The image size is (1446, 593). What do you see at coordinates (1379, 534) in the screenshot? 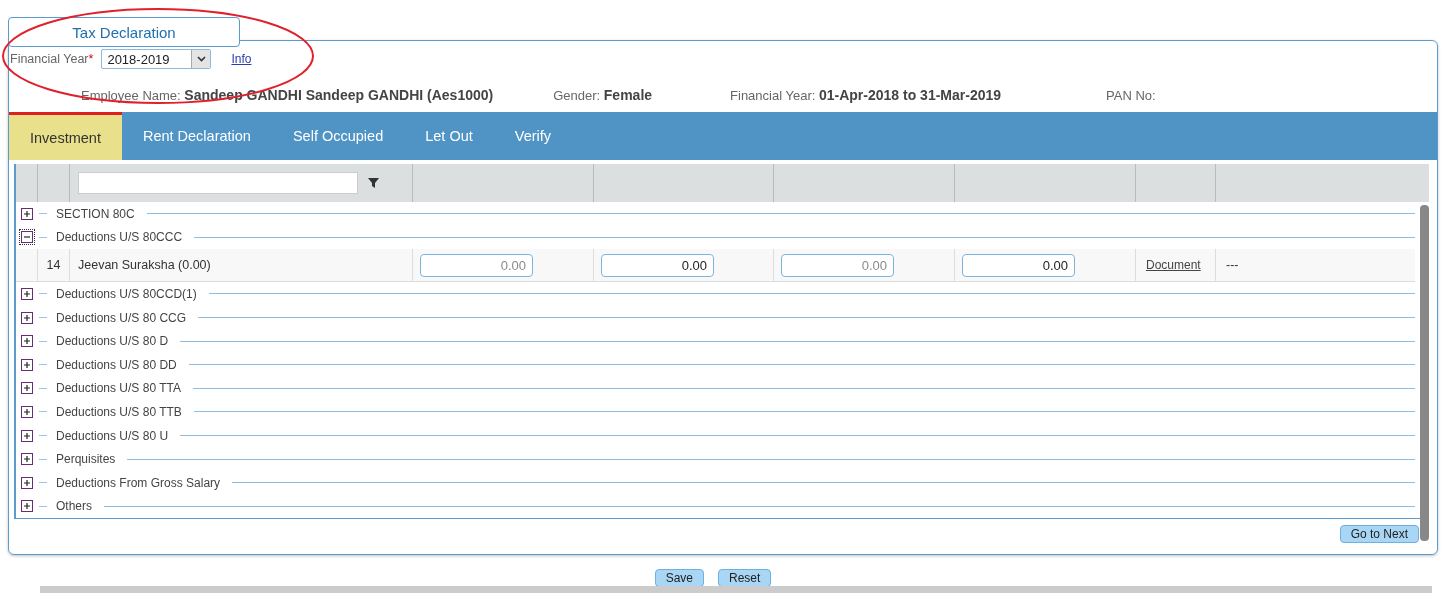
I see `next-button: Go to Next` at bounding box center [1379, 534].